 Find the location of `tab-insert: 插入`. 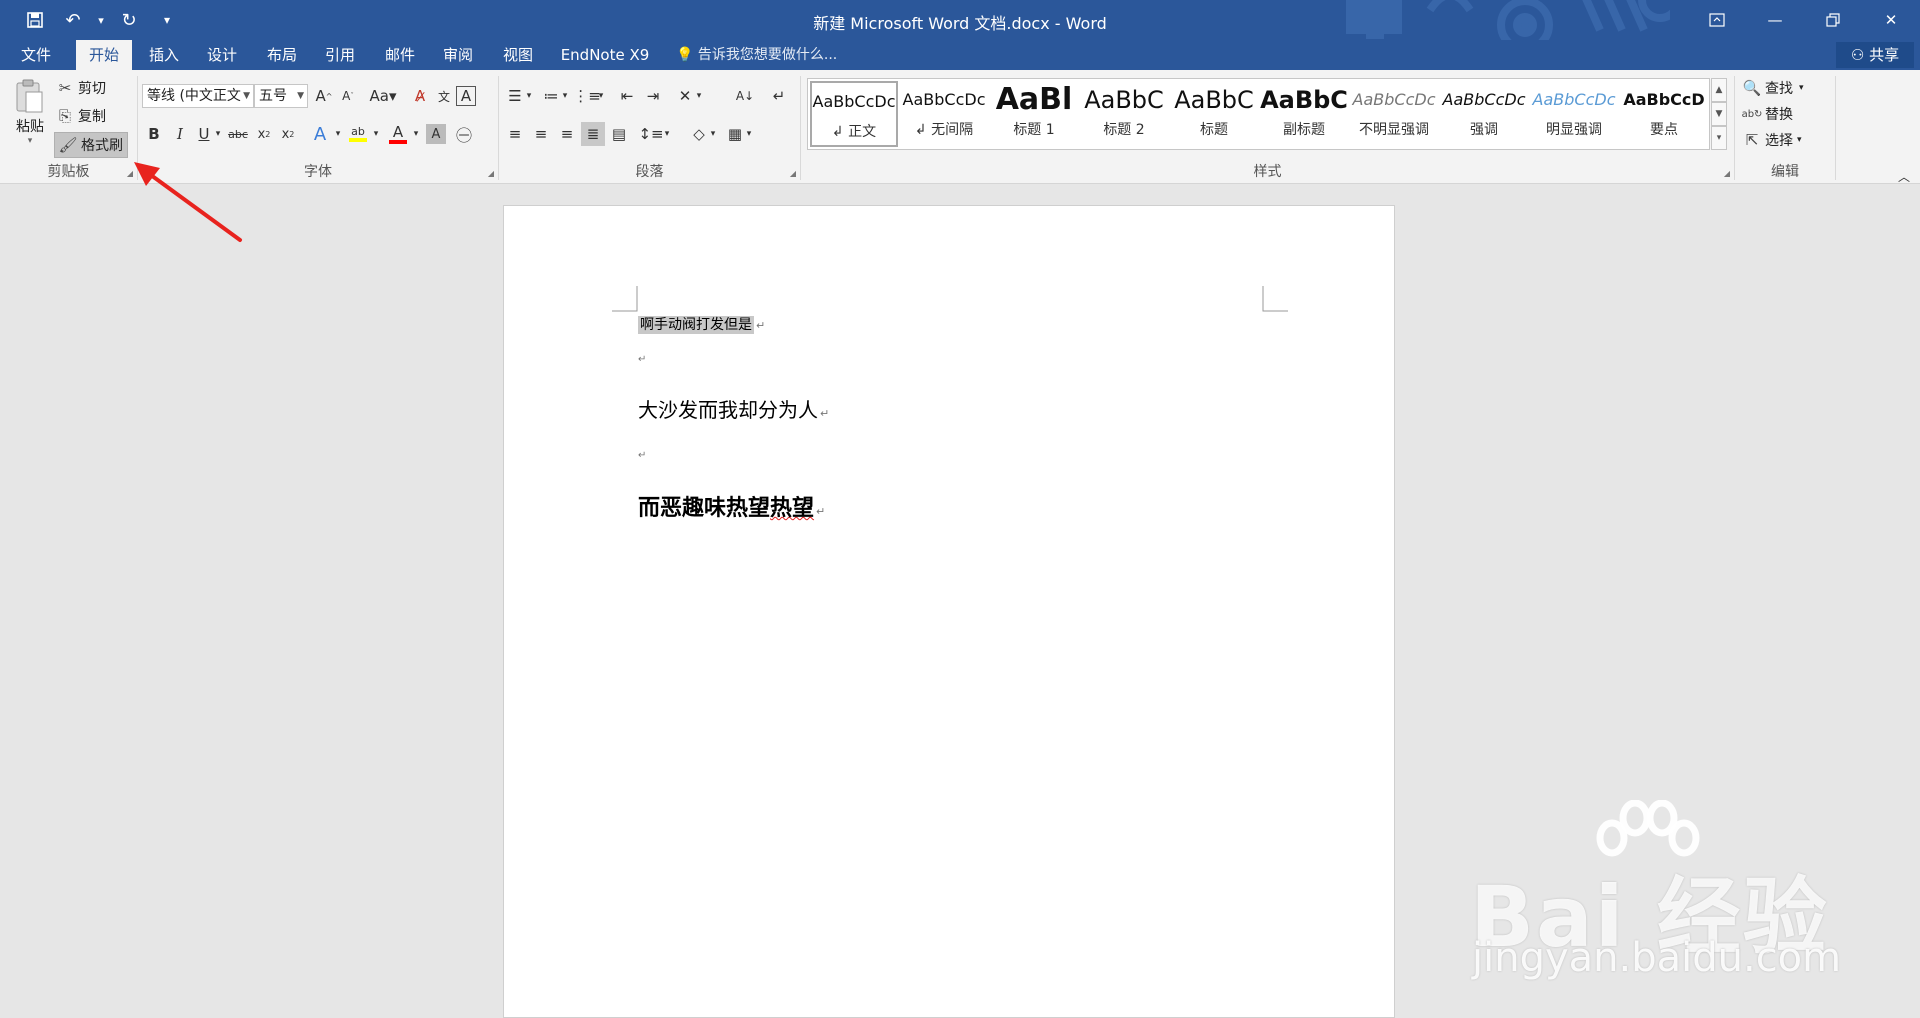

tab-insert: 插入 is located at coordinates (164, 55).